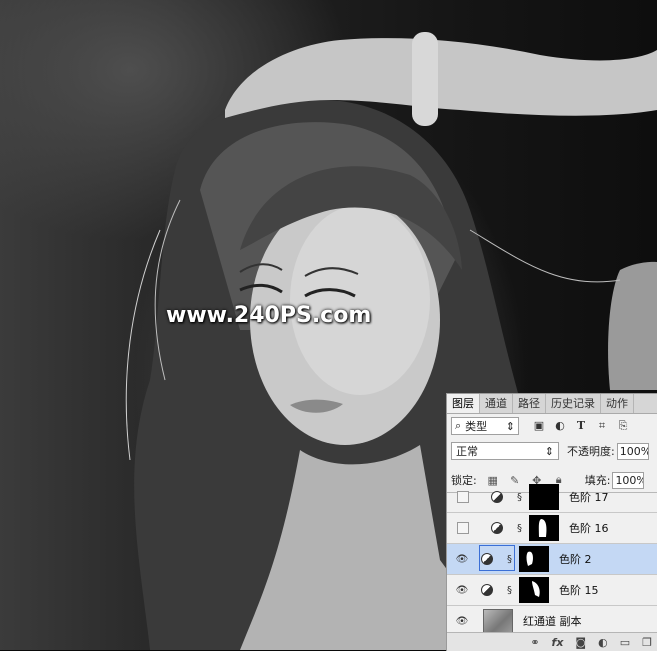 This screenshot has height=651, width=657. I want to click on layer-row-selected: 👁︎ § 色阶 2, so click(552, 559).